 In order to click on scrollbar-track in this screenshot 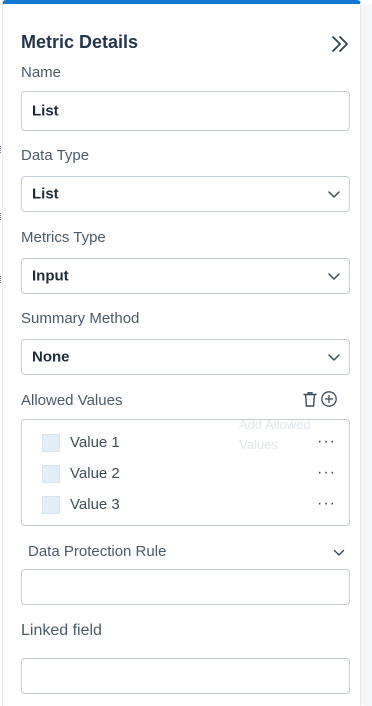, I will do `click(368, 355)`.